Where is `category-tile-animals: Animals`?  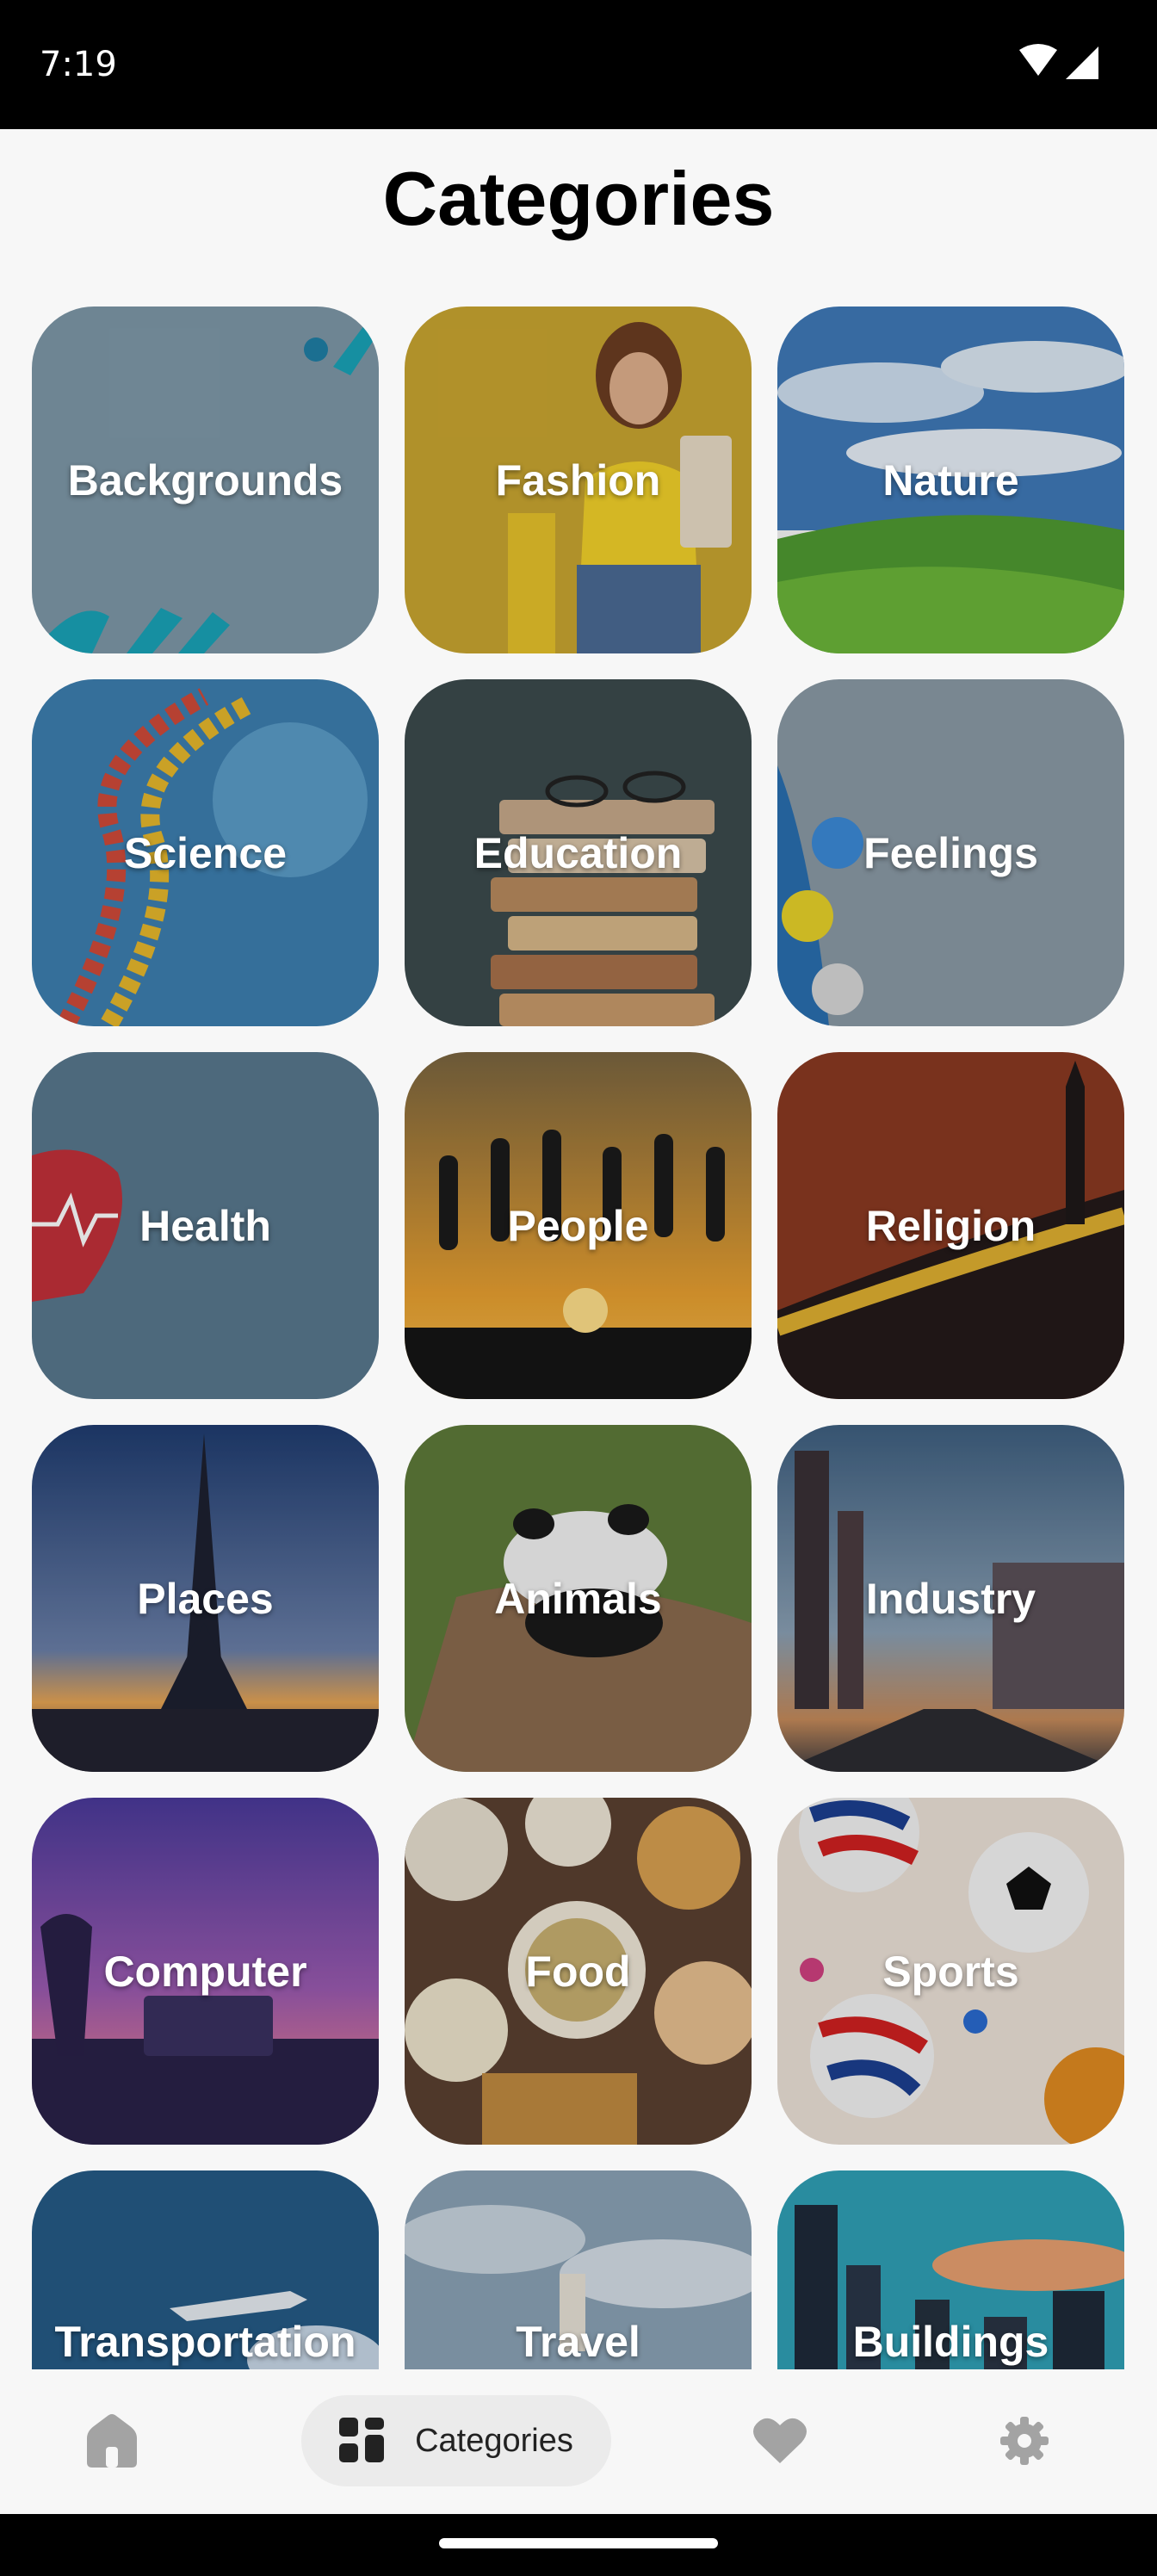
category-tile-animals: Animals is located at coordinates (579, 1599).